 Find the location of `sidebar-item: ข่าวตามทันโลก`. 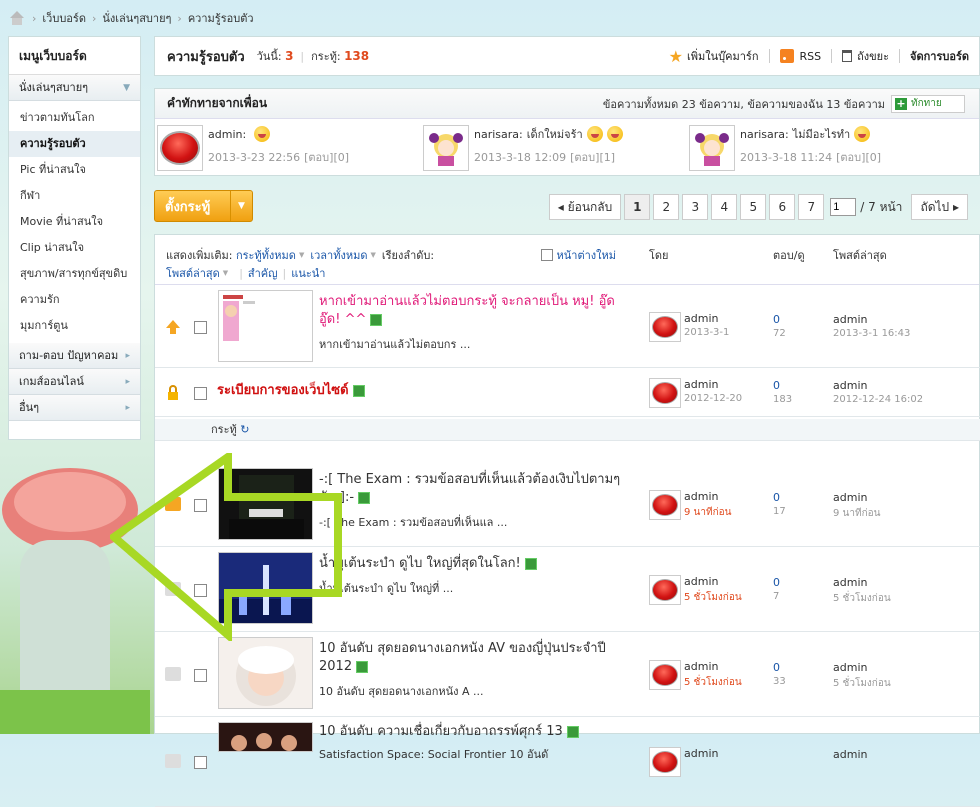

sidebar-item: ข่าวตามทันโลก is located at coordinates (74, 118).